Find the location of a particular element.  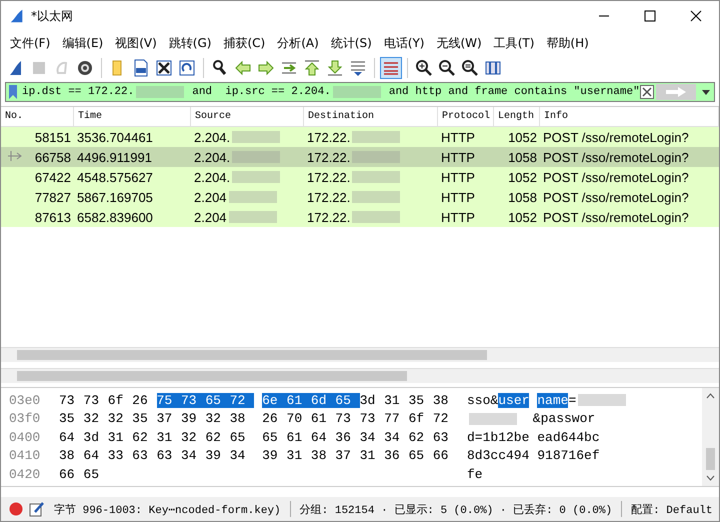

maximize-icon is located at coordinates (650, 16).